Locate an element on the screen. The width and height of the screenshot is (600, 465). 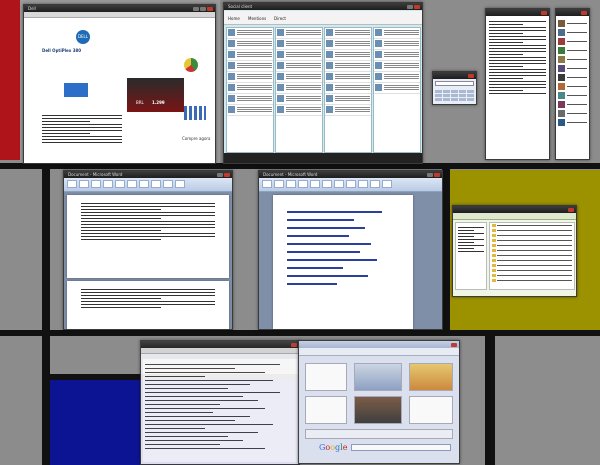
promo-banner is located at coordinates (76, 90).